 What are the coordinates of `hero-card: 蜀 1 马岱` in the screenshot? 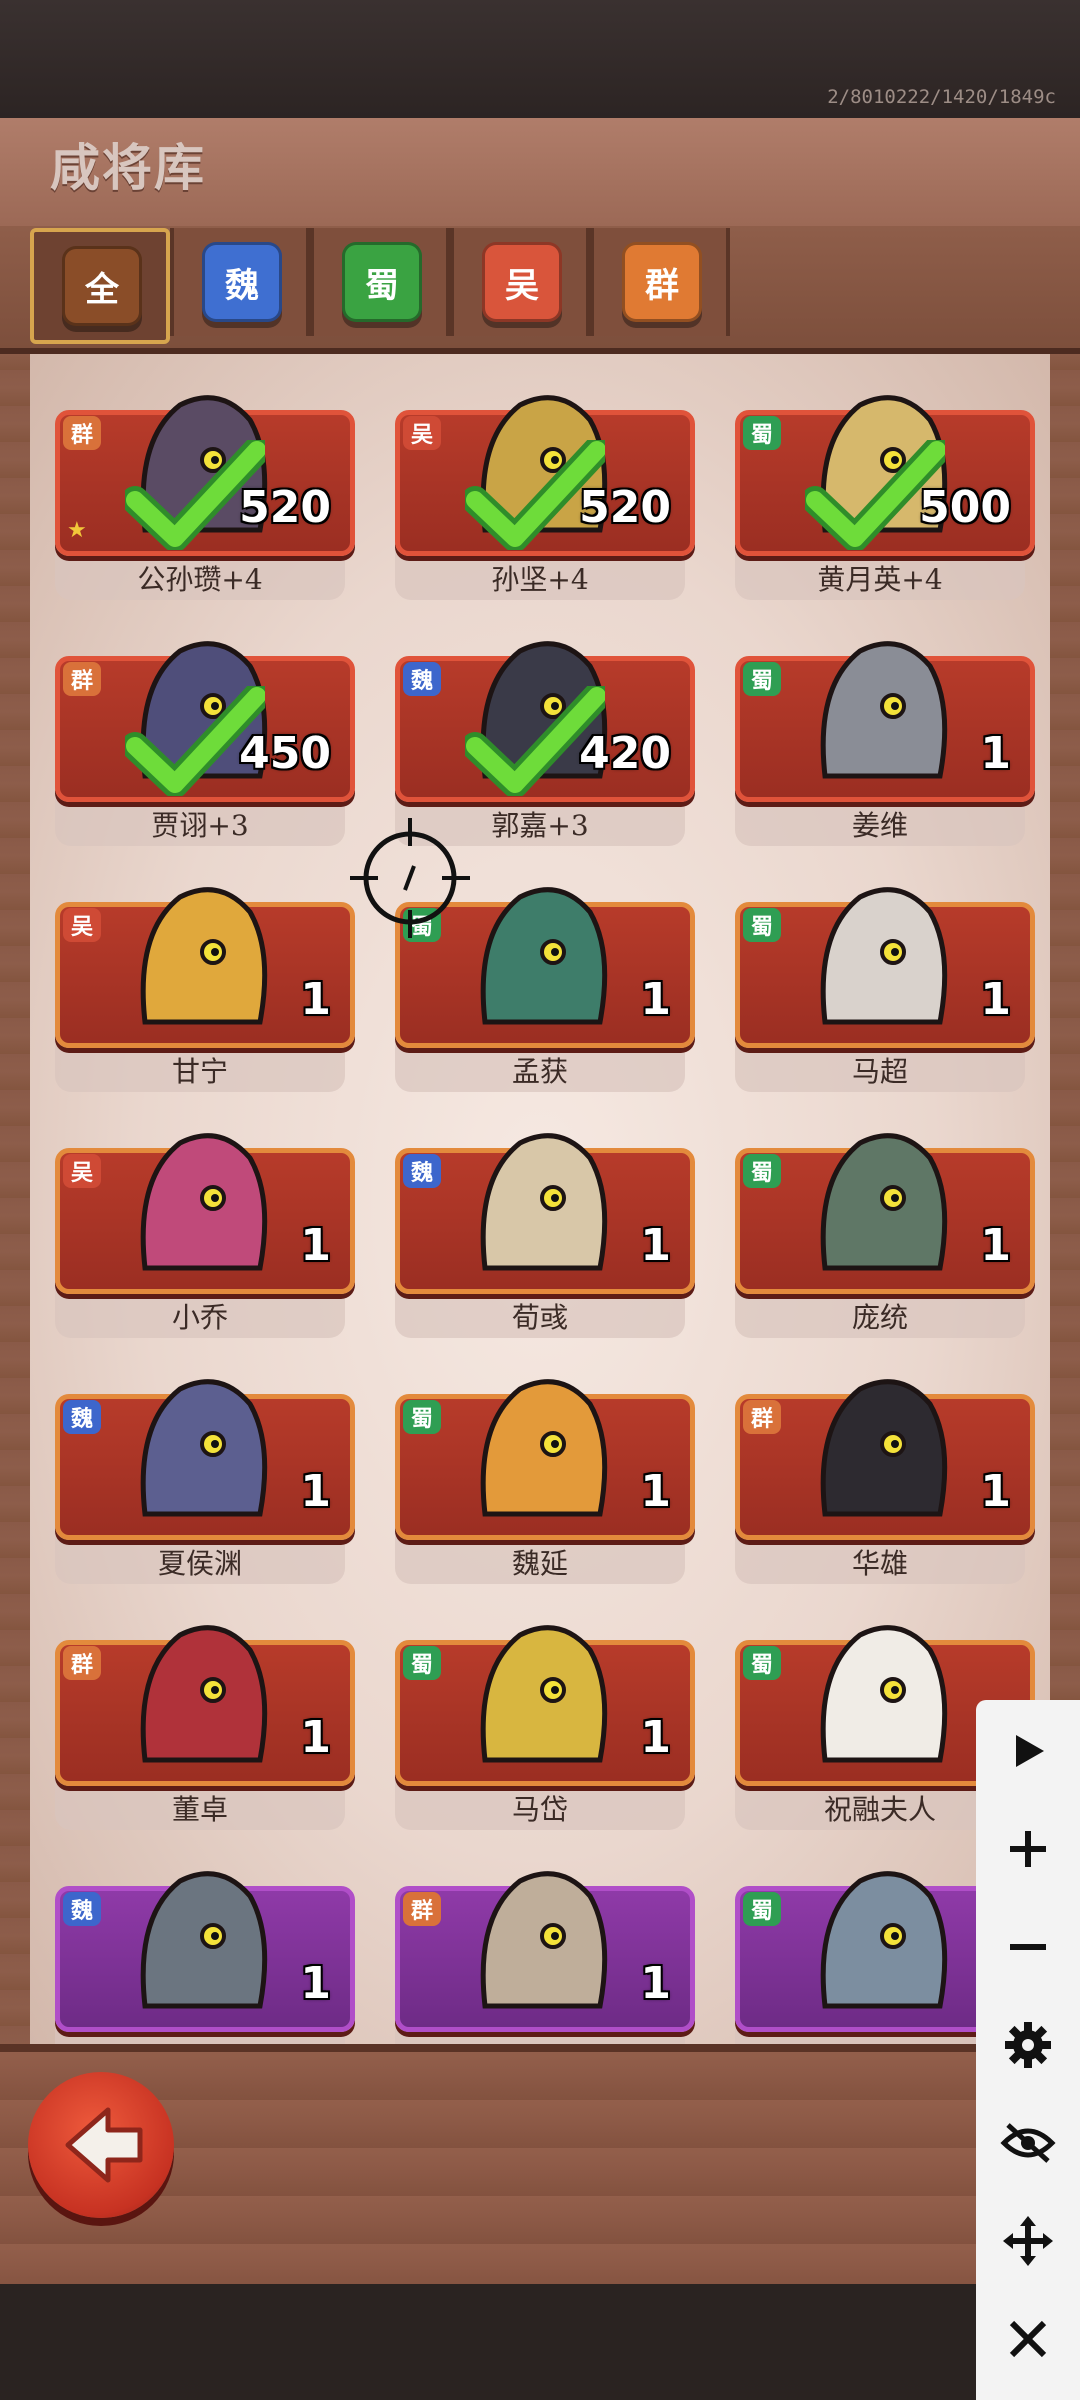 It's located at (545, 1720).